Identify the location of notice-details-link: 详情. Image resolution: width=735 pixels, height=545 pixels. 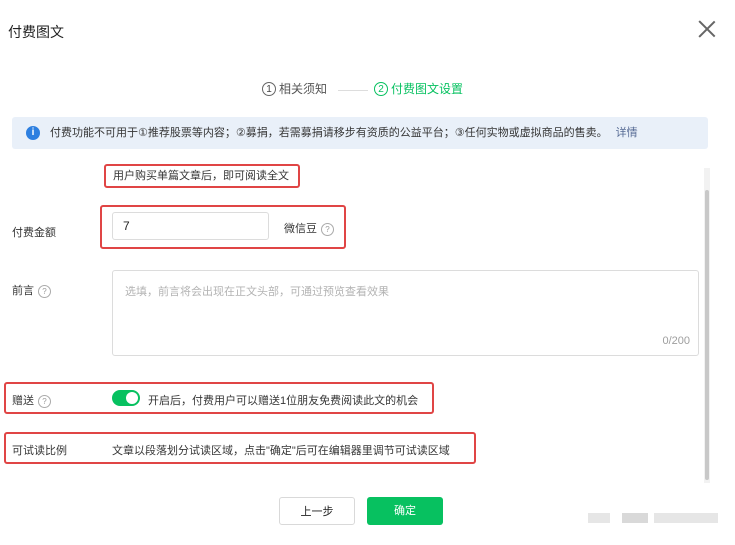
(627, 133).